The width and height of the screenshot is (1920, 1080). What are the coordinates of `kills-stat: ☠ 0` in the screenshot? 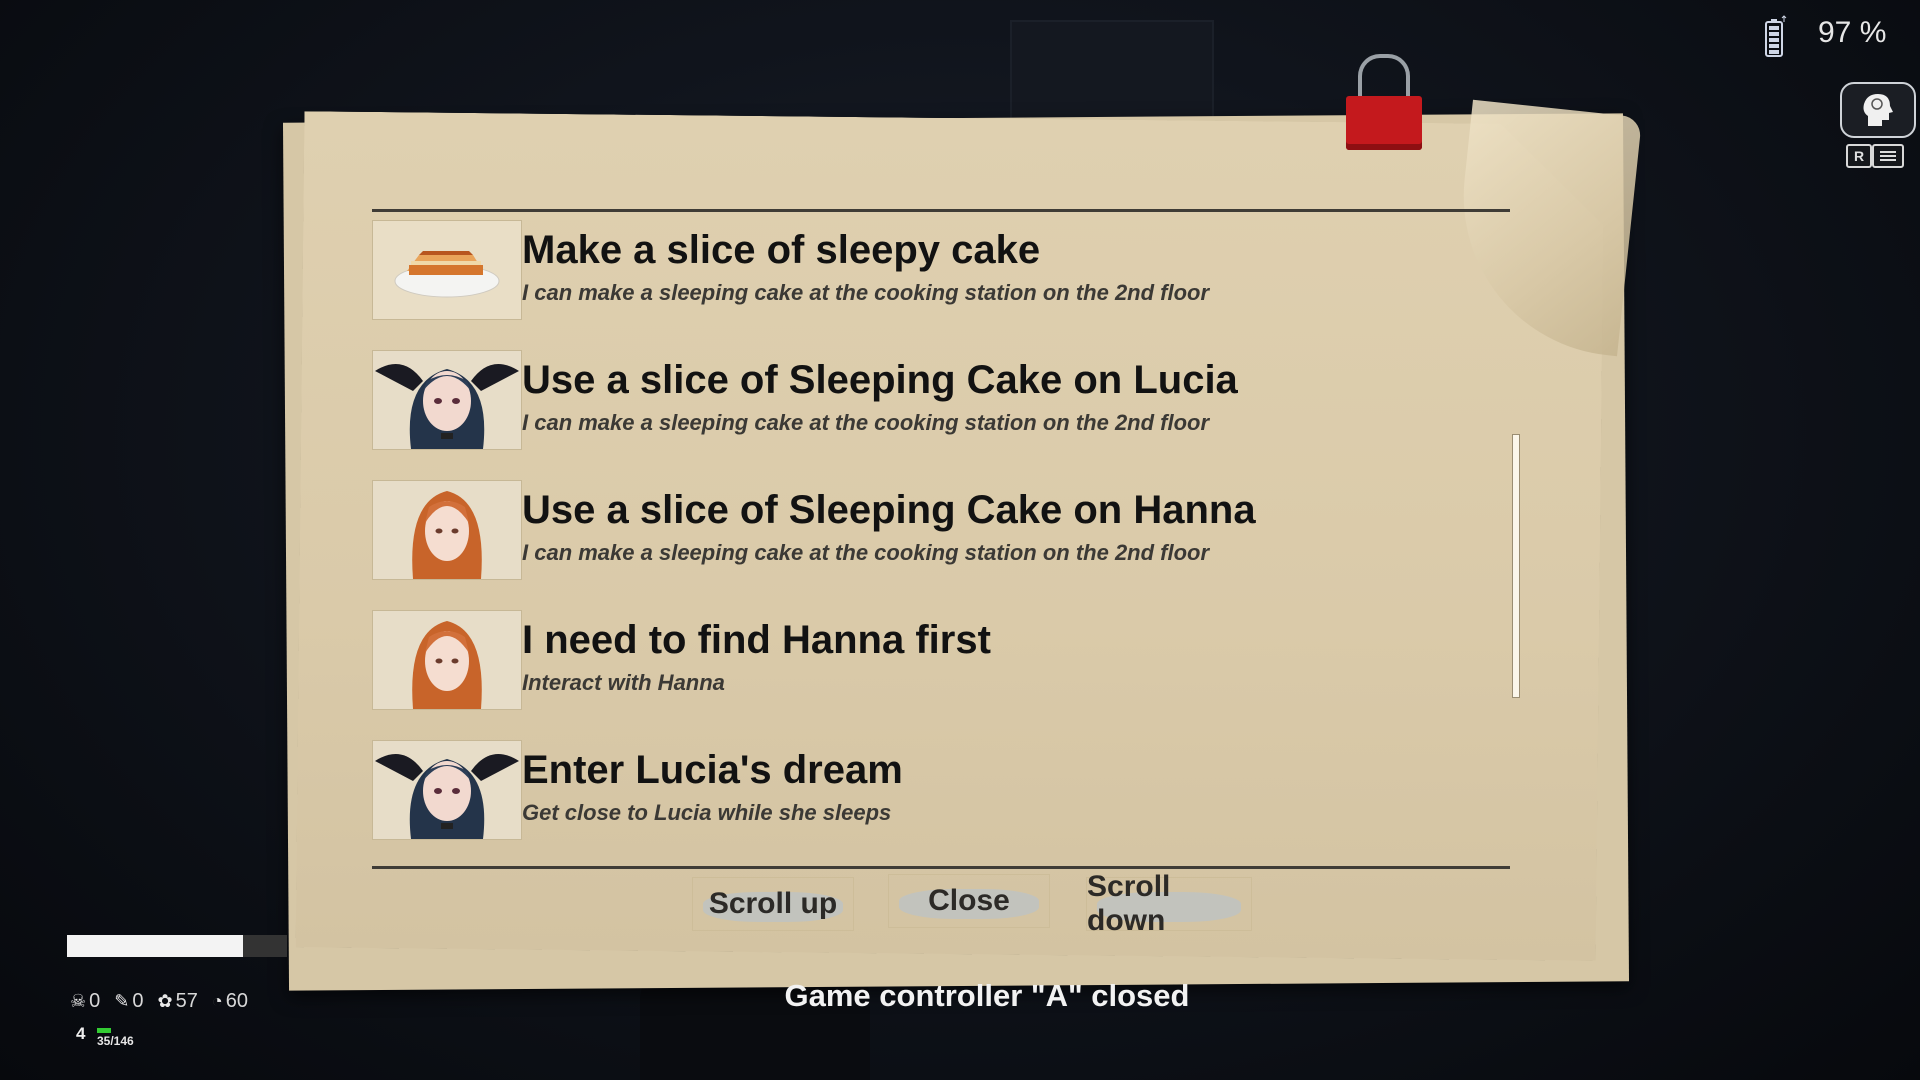 It's located at (85, 1001).